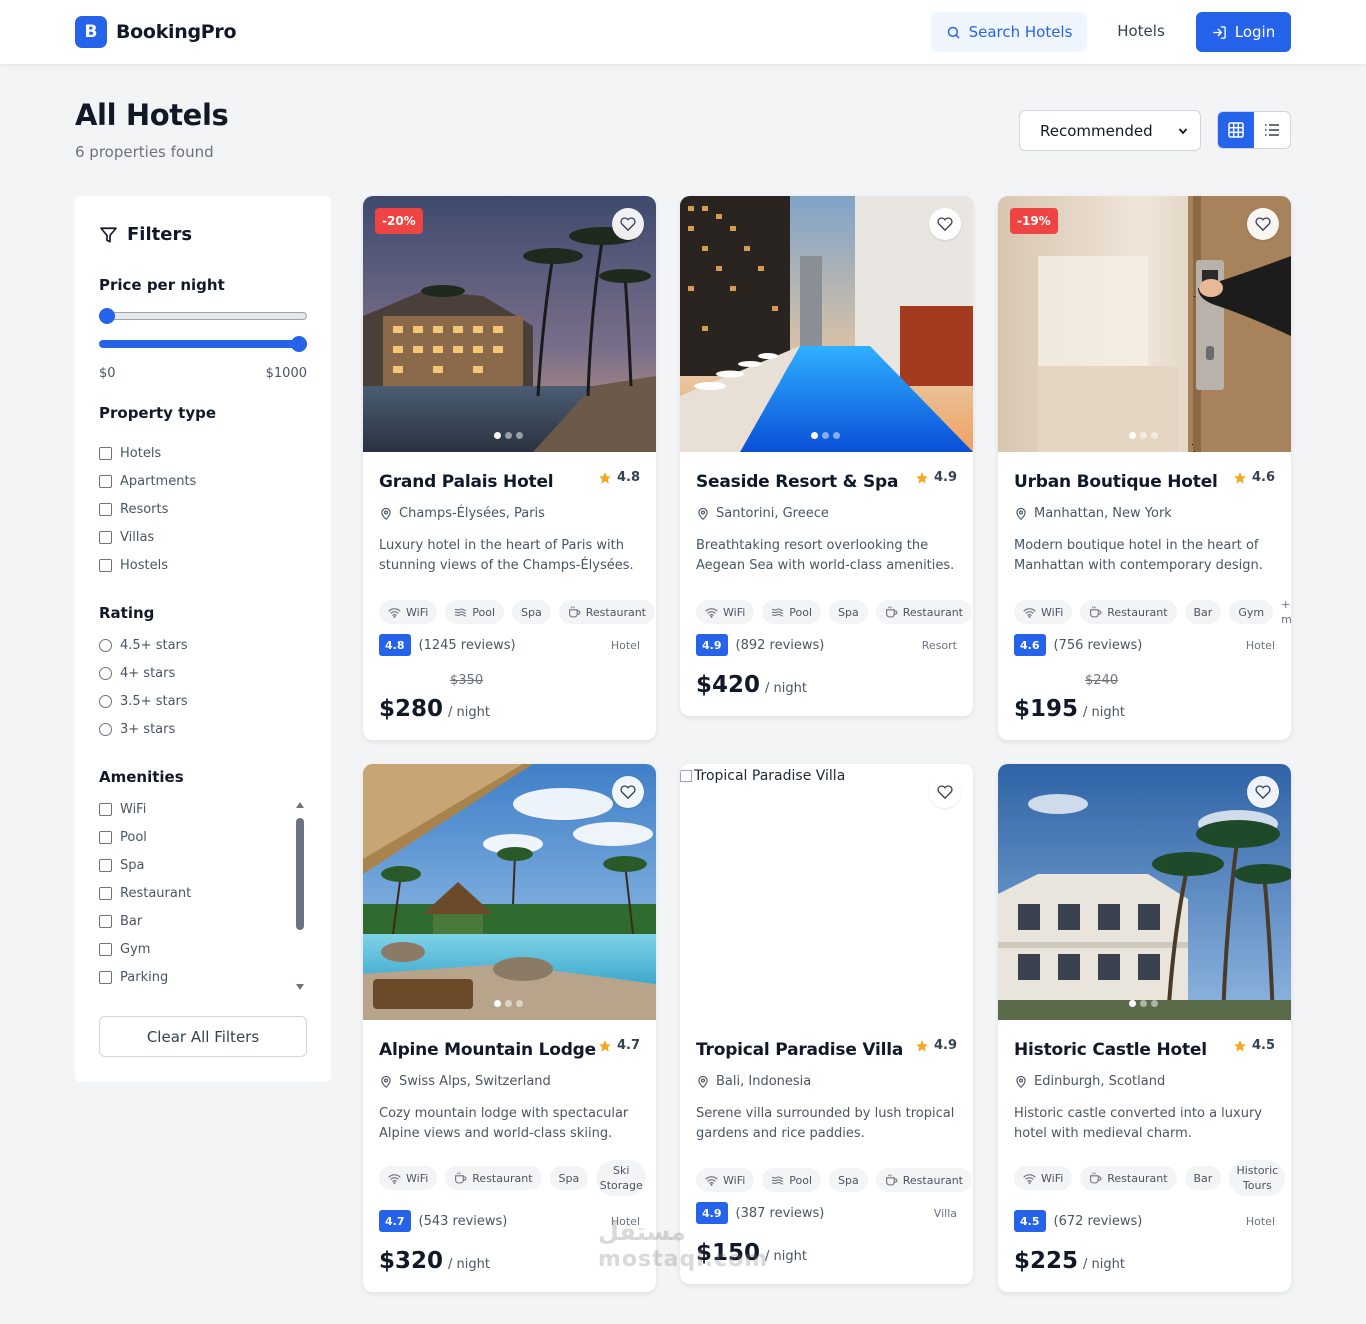 This screenshot has width=1366, height=1324. Describe the element at coordinates (156, 32) in the screenshot. I see `brand: B BookingPro` at that location.